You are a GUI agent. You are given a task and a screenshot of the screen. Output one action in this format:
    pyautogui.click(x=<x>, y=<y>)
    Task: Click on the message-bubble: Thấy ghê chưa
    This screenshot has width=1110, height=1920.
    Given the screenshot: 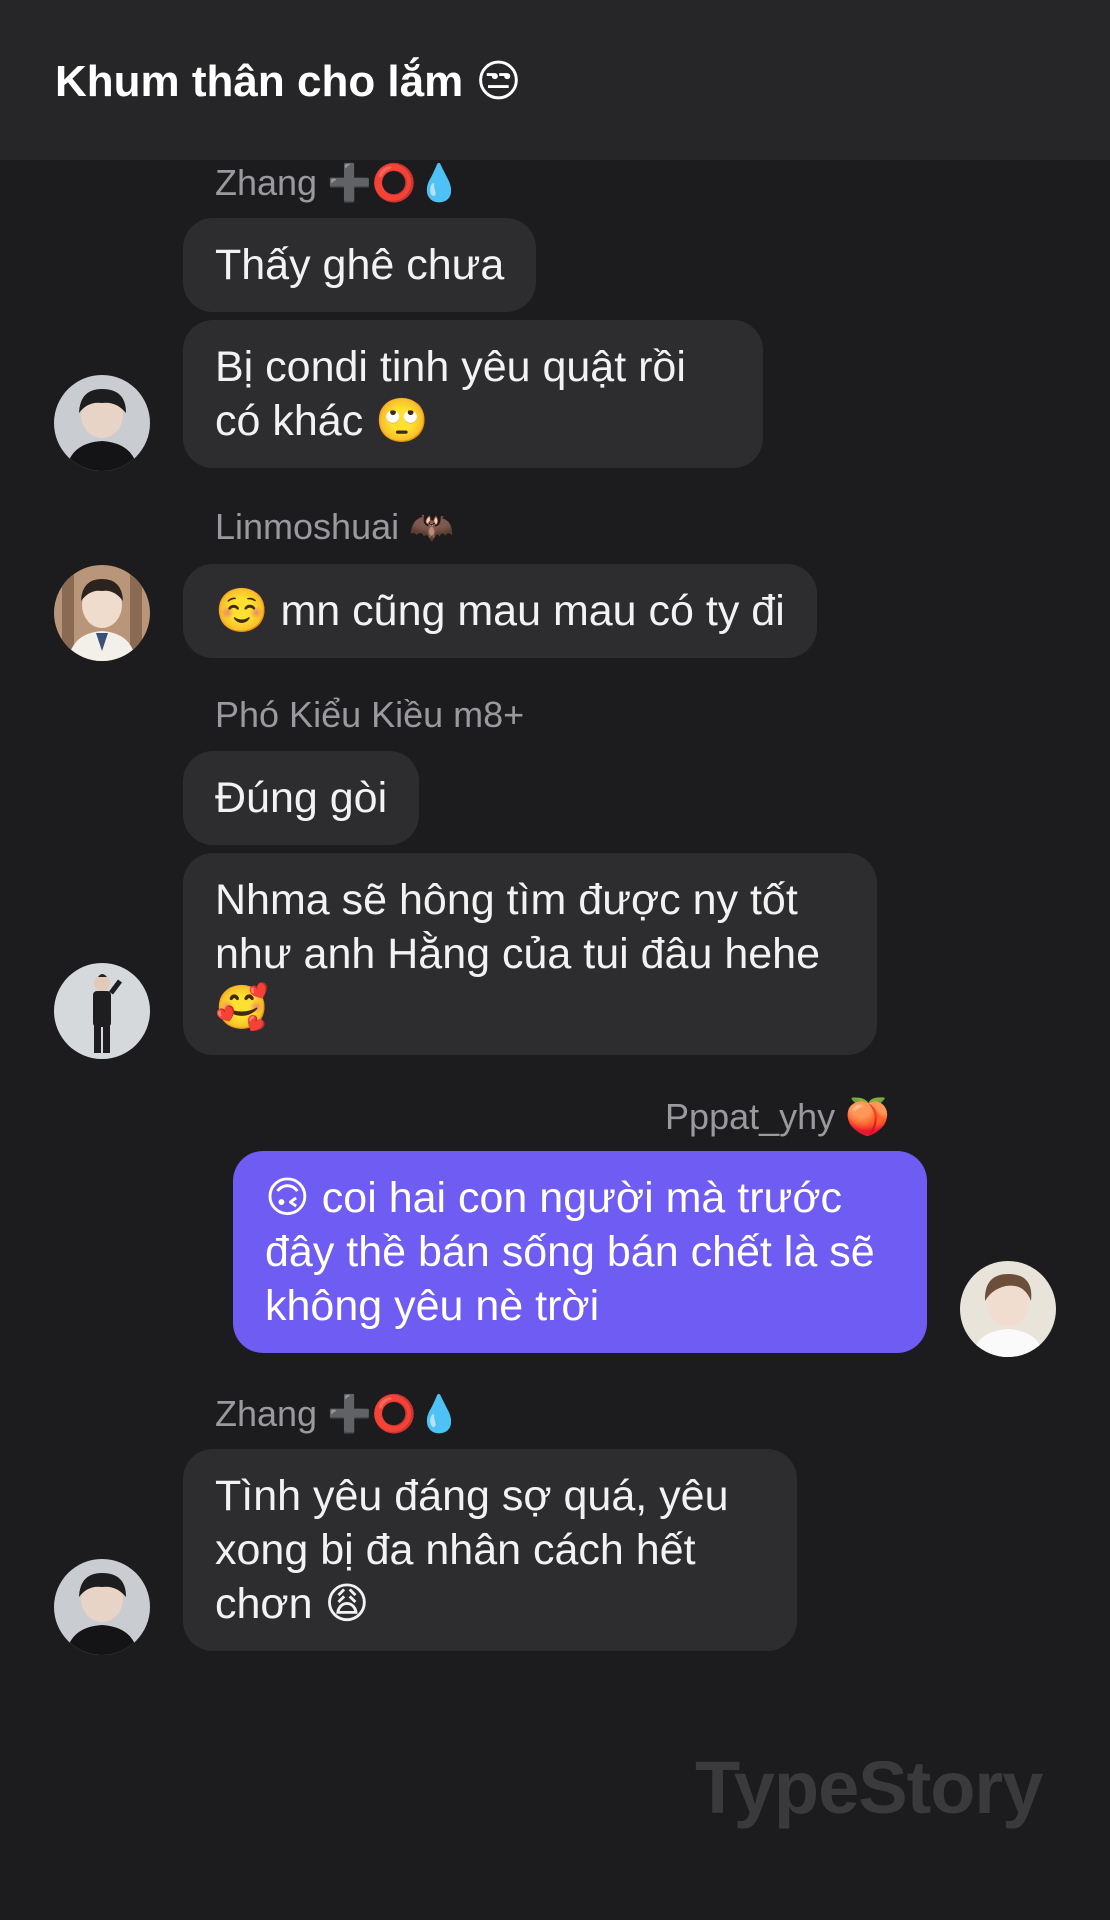 What is the action you would take?
    pyautogui.click(x=360, y=265)
    